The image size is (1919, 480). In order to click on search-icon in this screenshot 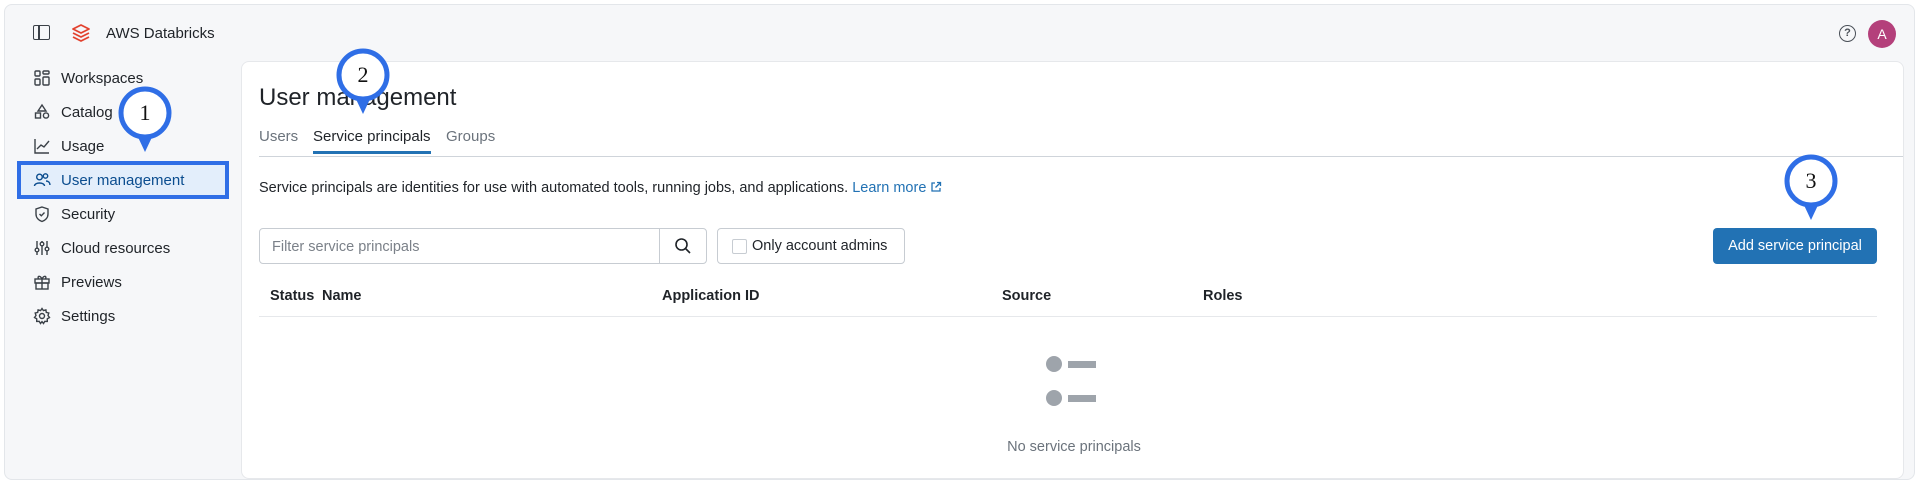, I will do `click(683, 246)`.